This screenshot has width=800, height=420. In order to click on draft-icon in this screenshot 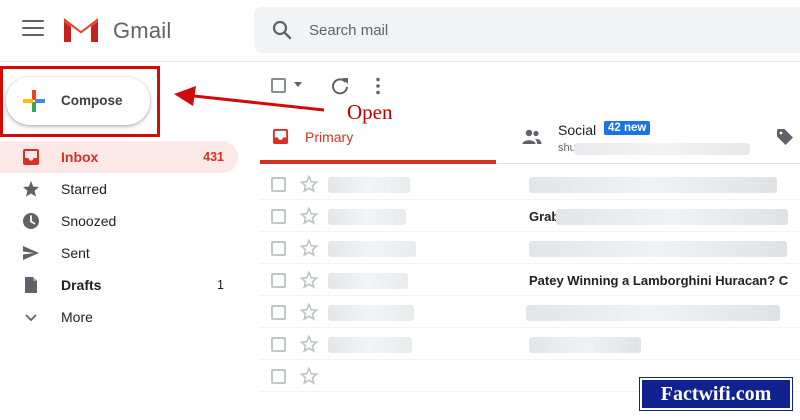, I will do `click(31, 285)`.